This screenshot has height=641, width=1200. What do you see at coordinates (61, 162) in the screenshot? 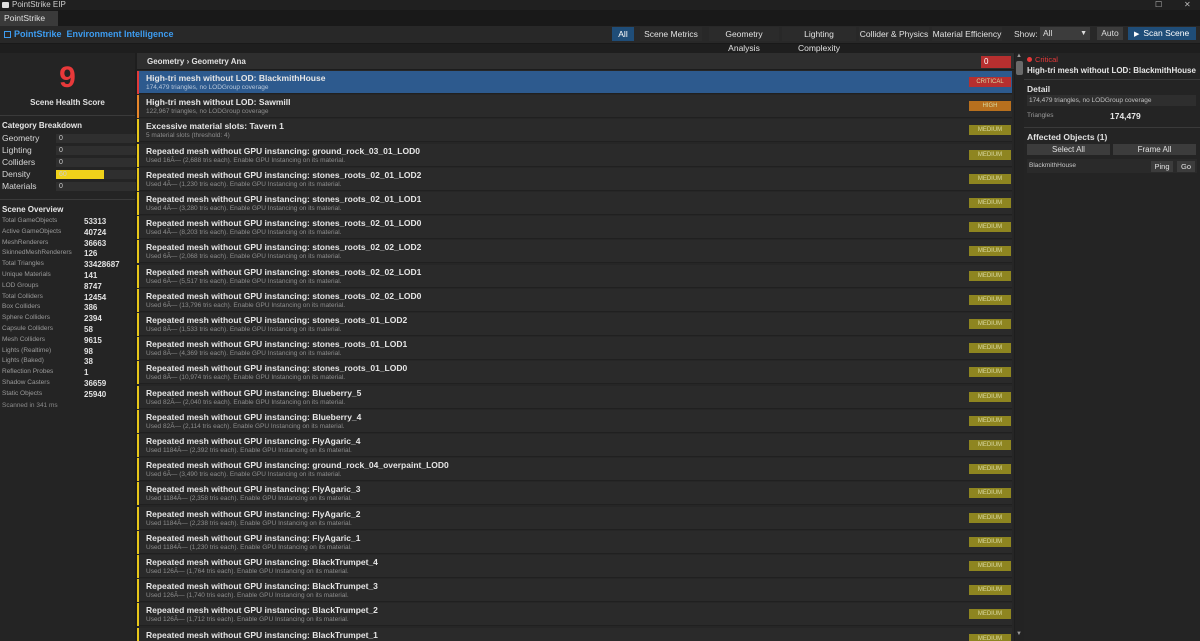
I see `category-value: 0` at bounding box center [61, 162].